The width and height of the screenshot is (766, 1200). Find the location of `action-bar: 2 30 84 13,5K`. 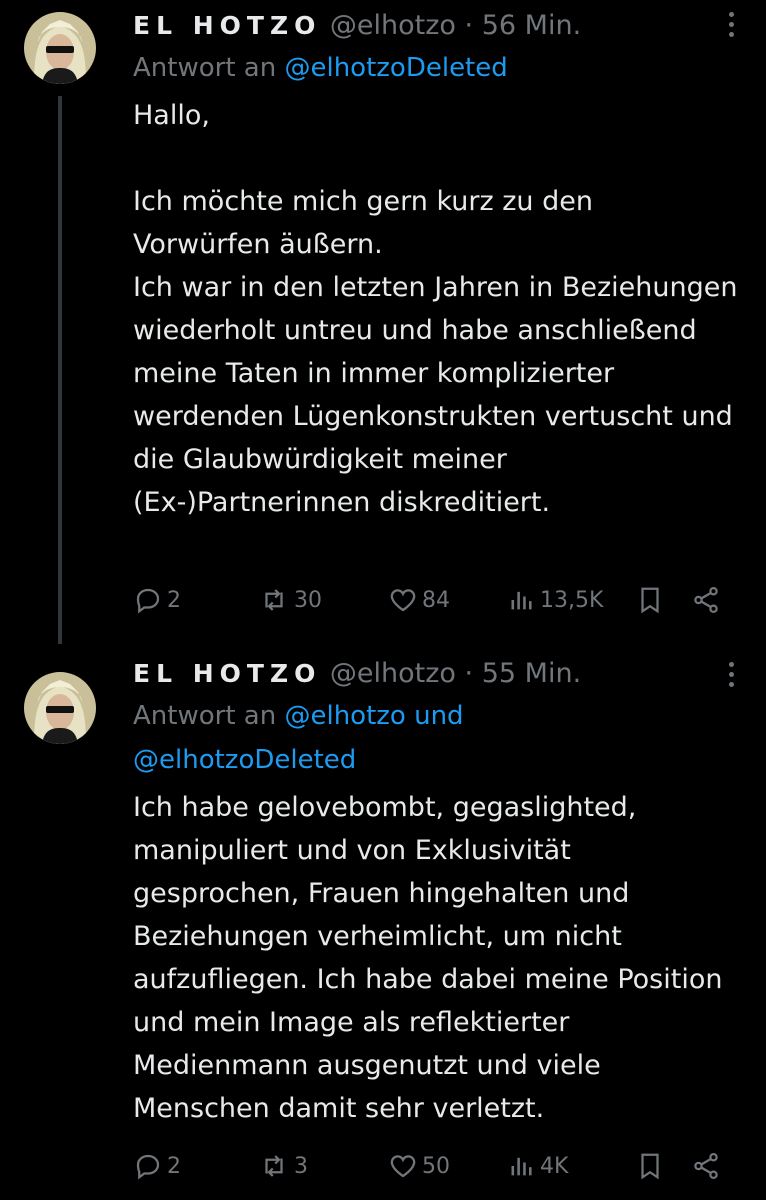

action-bar: 2 30 84 13,5K is located at coordinates (433, 600).